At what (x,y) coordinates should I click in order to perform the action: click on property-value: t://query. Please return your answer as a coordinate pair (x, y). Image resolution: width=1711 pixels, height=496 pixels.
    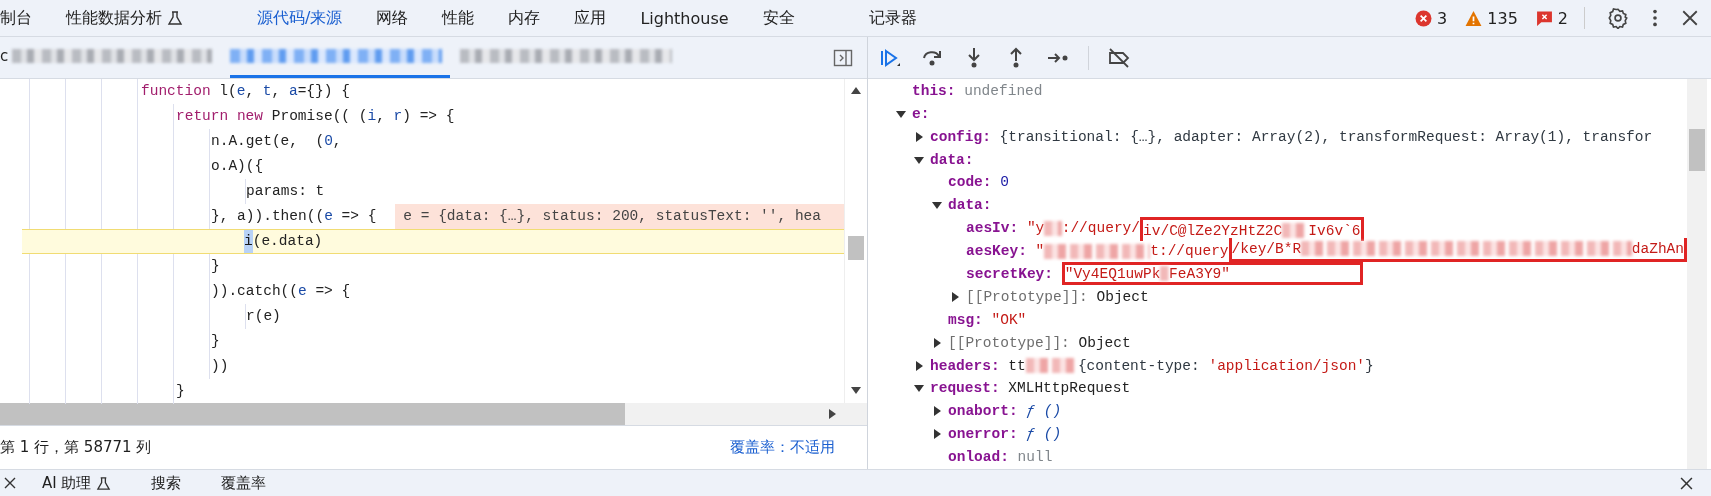
    Looking at the image, I should click on (1189, 251).